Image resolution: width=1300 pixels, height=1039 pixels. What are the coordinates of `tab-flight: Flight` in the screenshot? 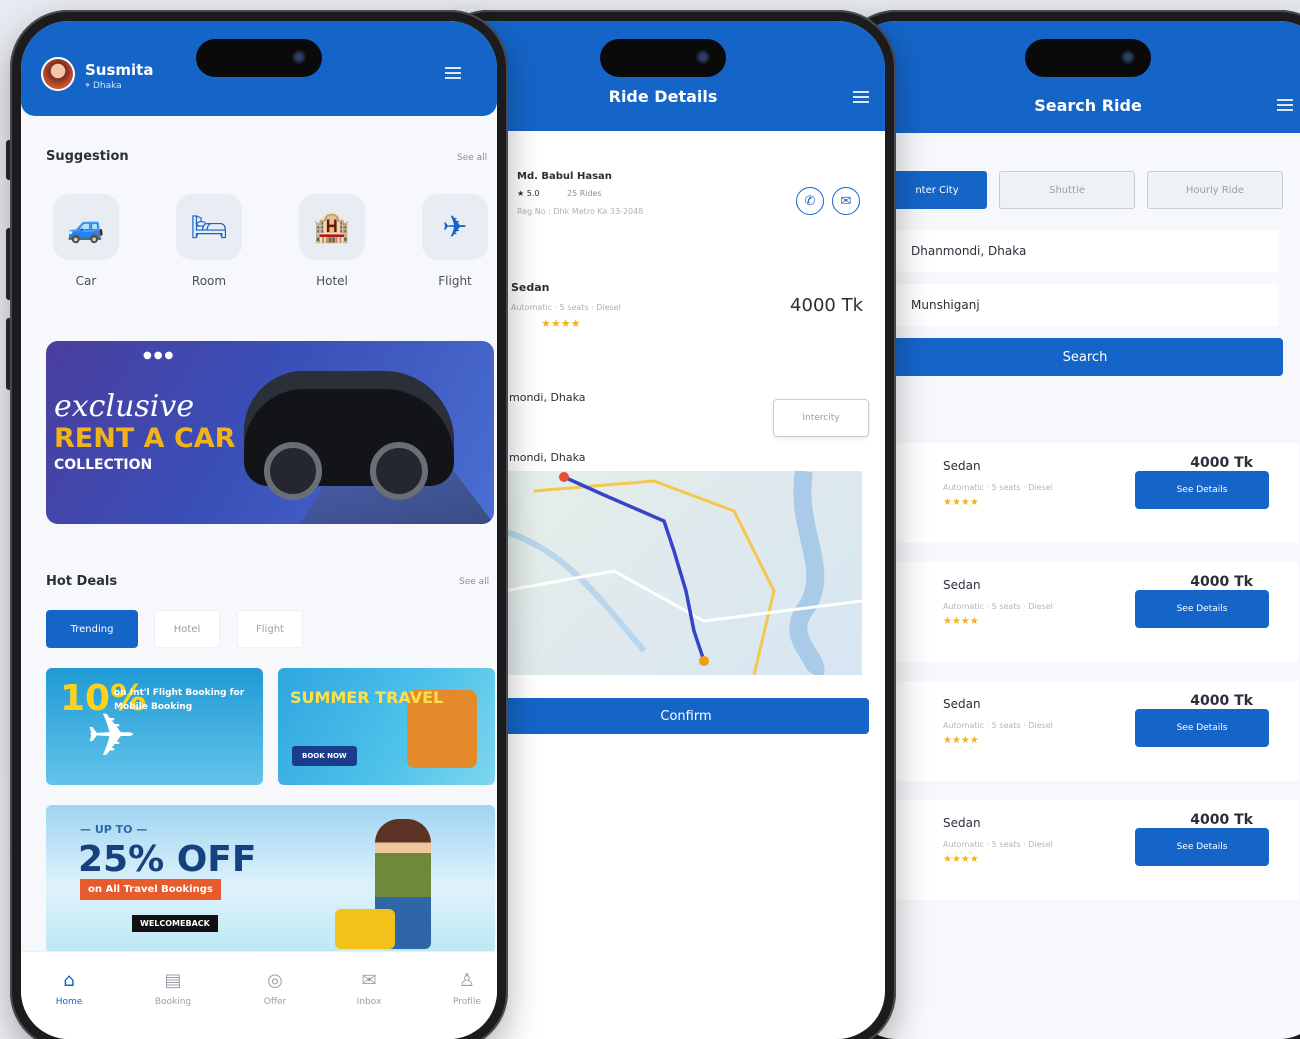 It's located at (270, 629).